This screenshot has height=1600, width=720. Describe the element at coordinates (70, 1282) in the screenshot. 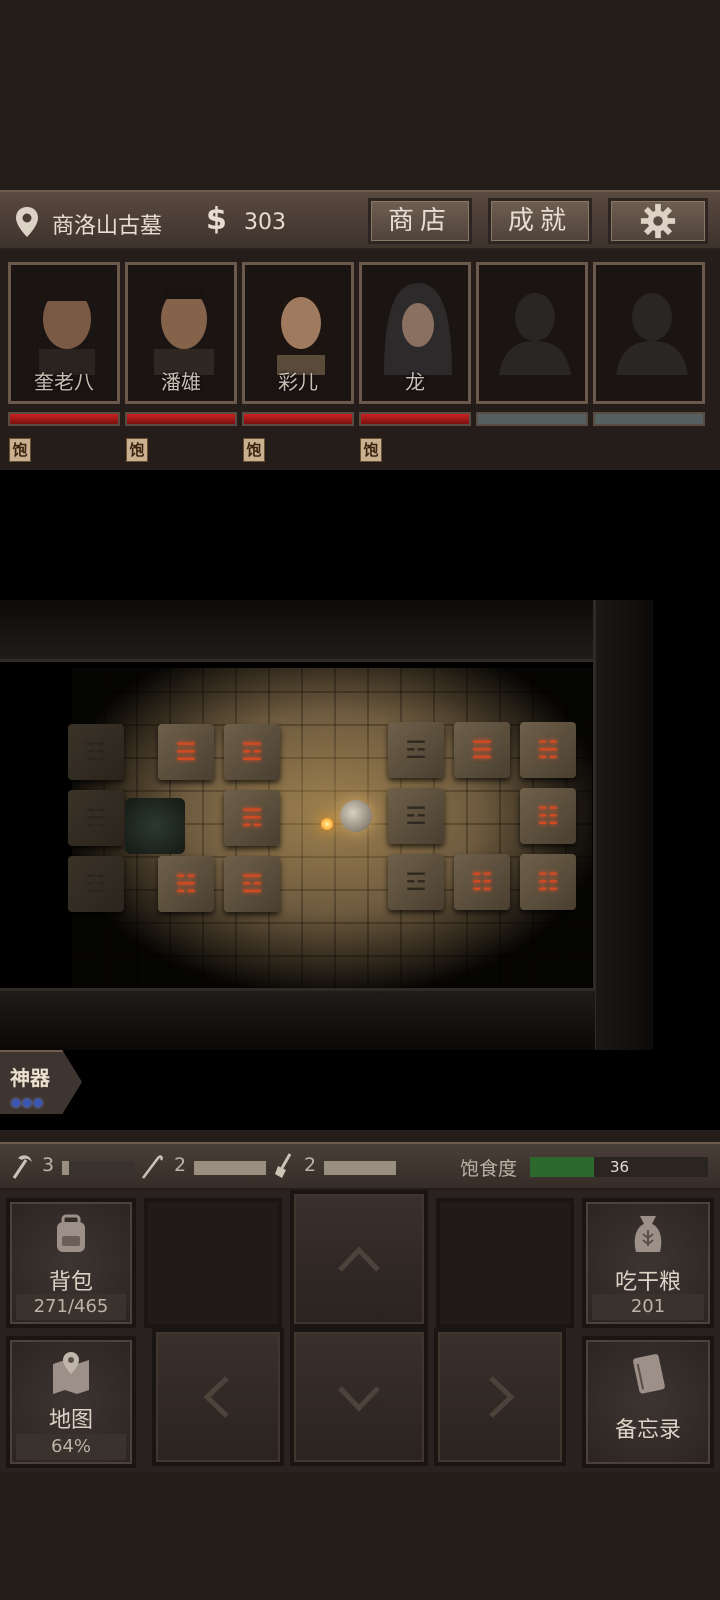

I see `backpack-label: 背包` at that location.